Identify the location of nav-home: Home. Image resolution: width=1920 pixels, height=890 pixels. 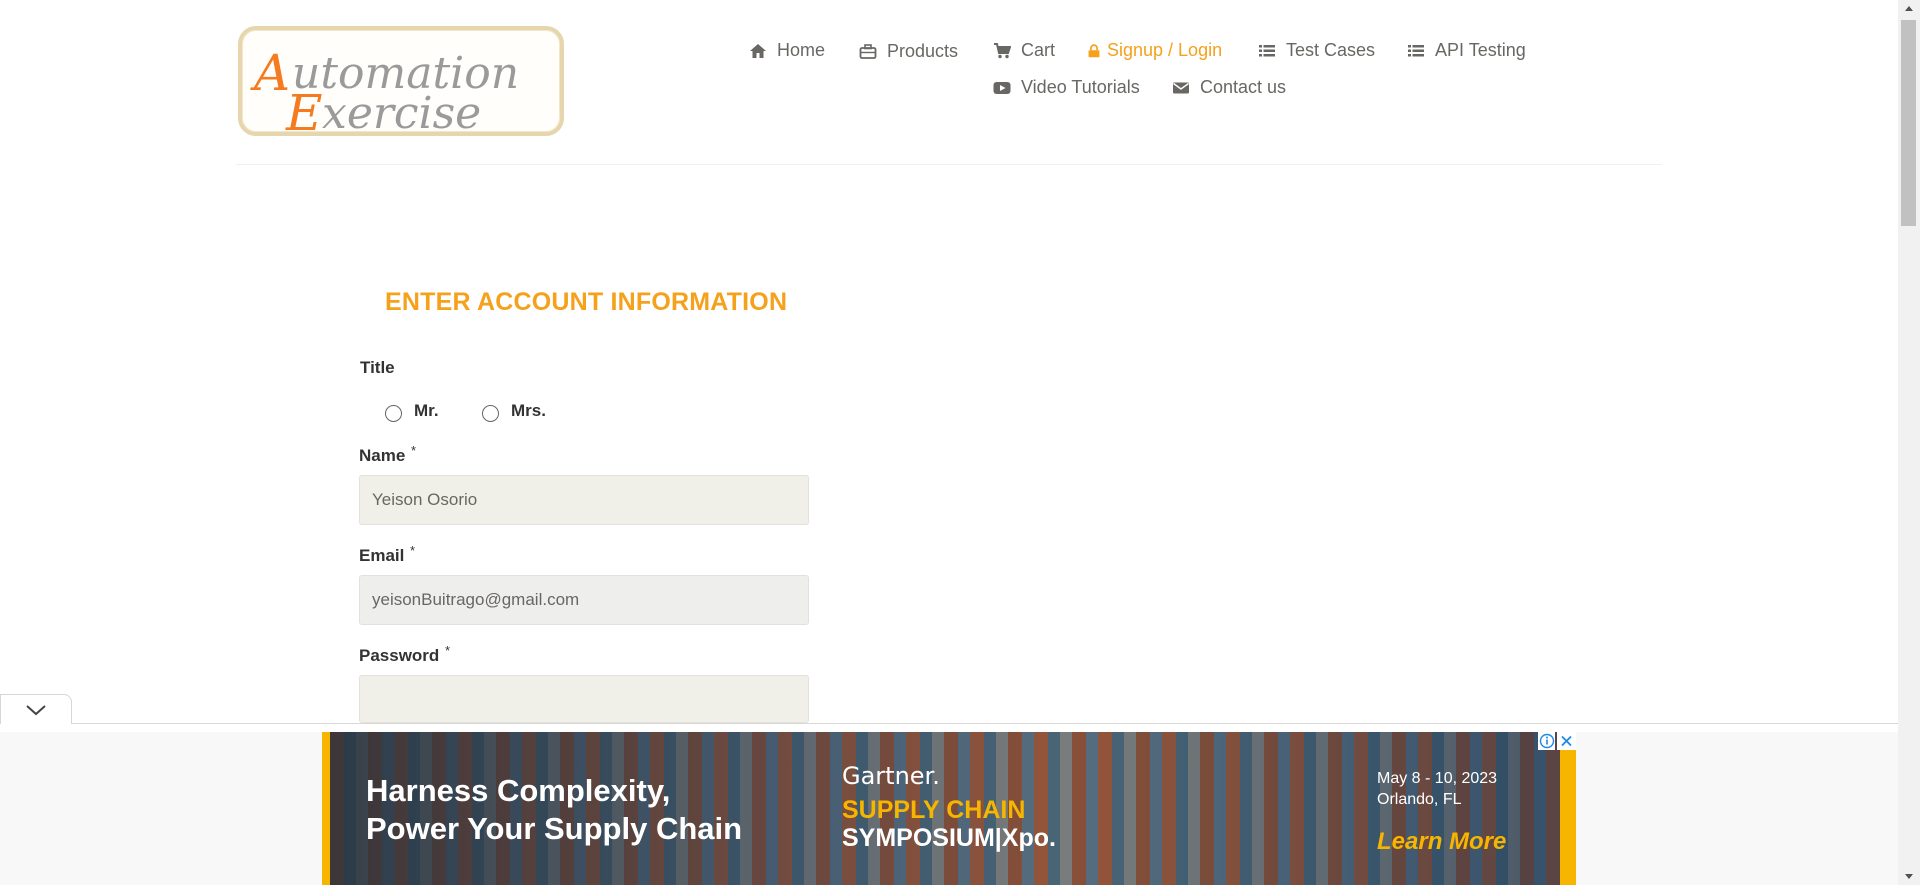
(787, 50).